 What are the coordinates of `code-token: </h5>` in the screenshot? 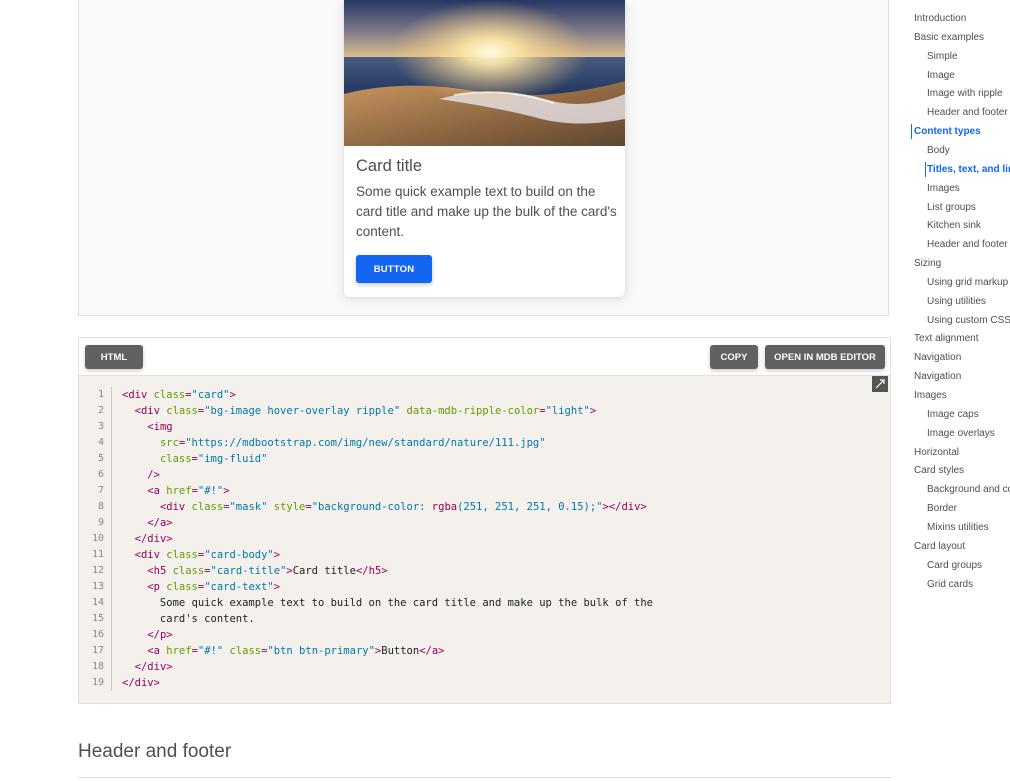 It's located at (371, 571).